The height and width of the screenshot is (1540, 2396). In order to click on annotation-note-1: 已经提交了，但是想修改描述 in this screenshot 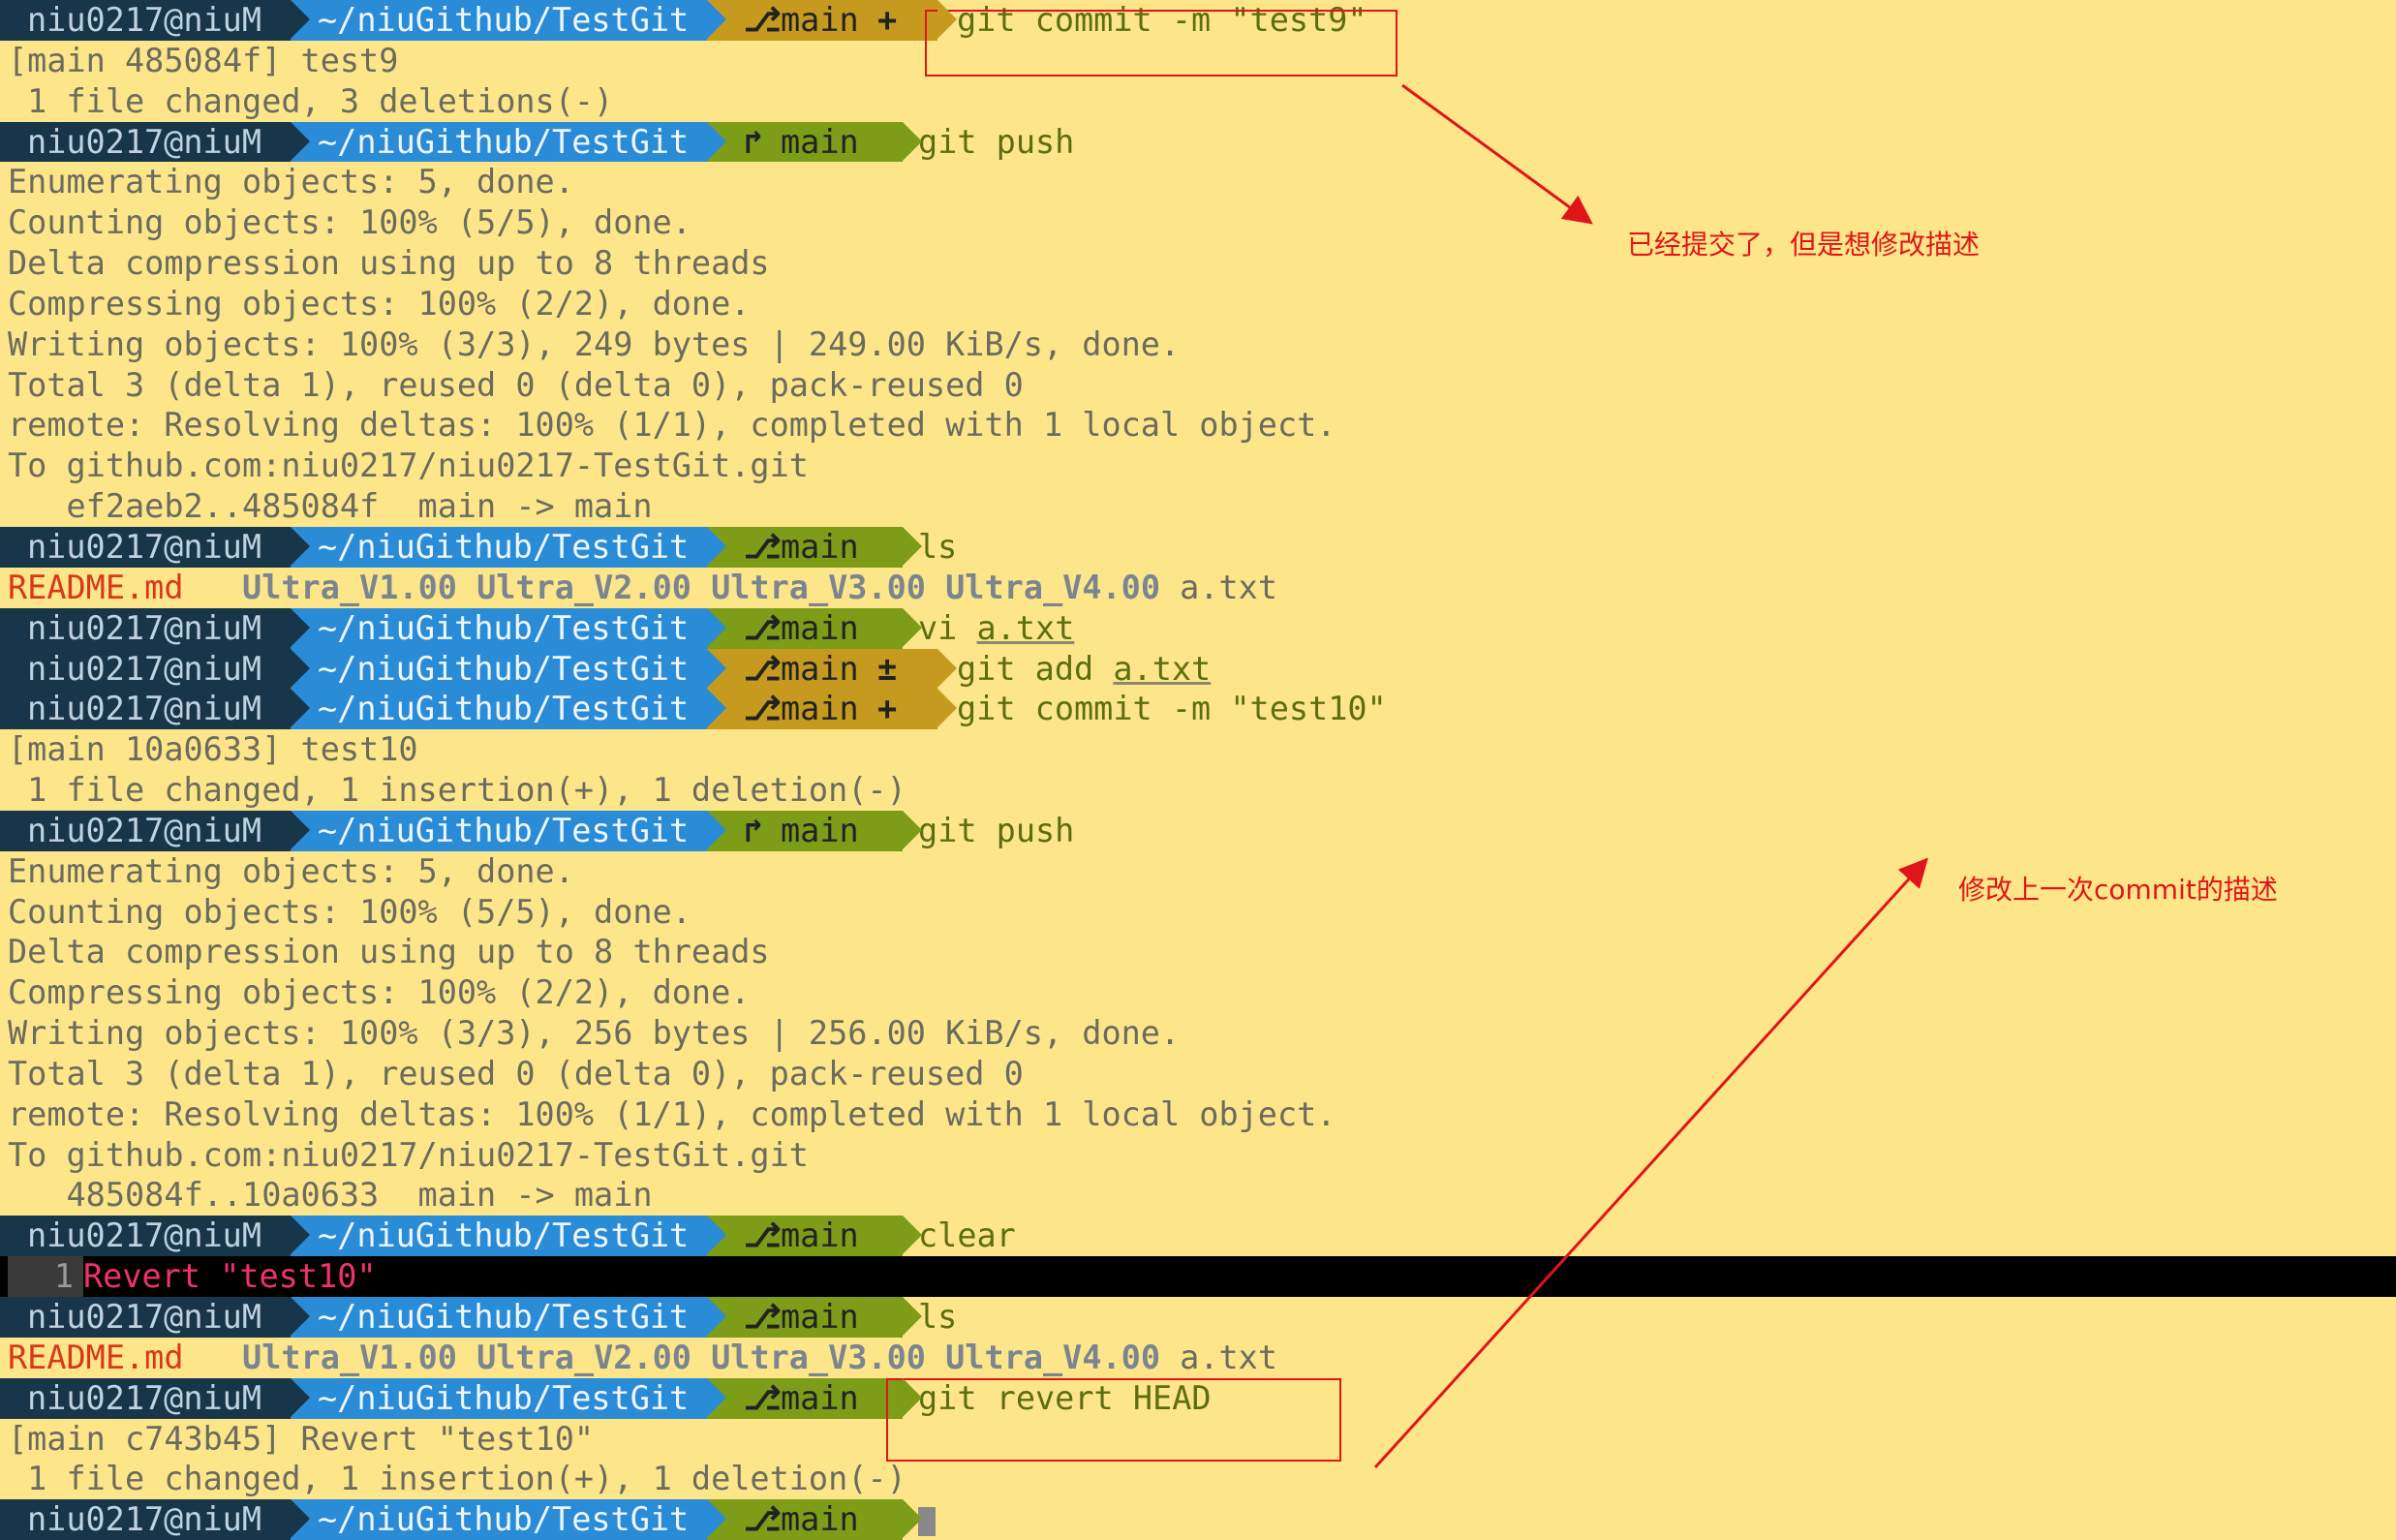, I will do `click(1804, 245)`.